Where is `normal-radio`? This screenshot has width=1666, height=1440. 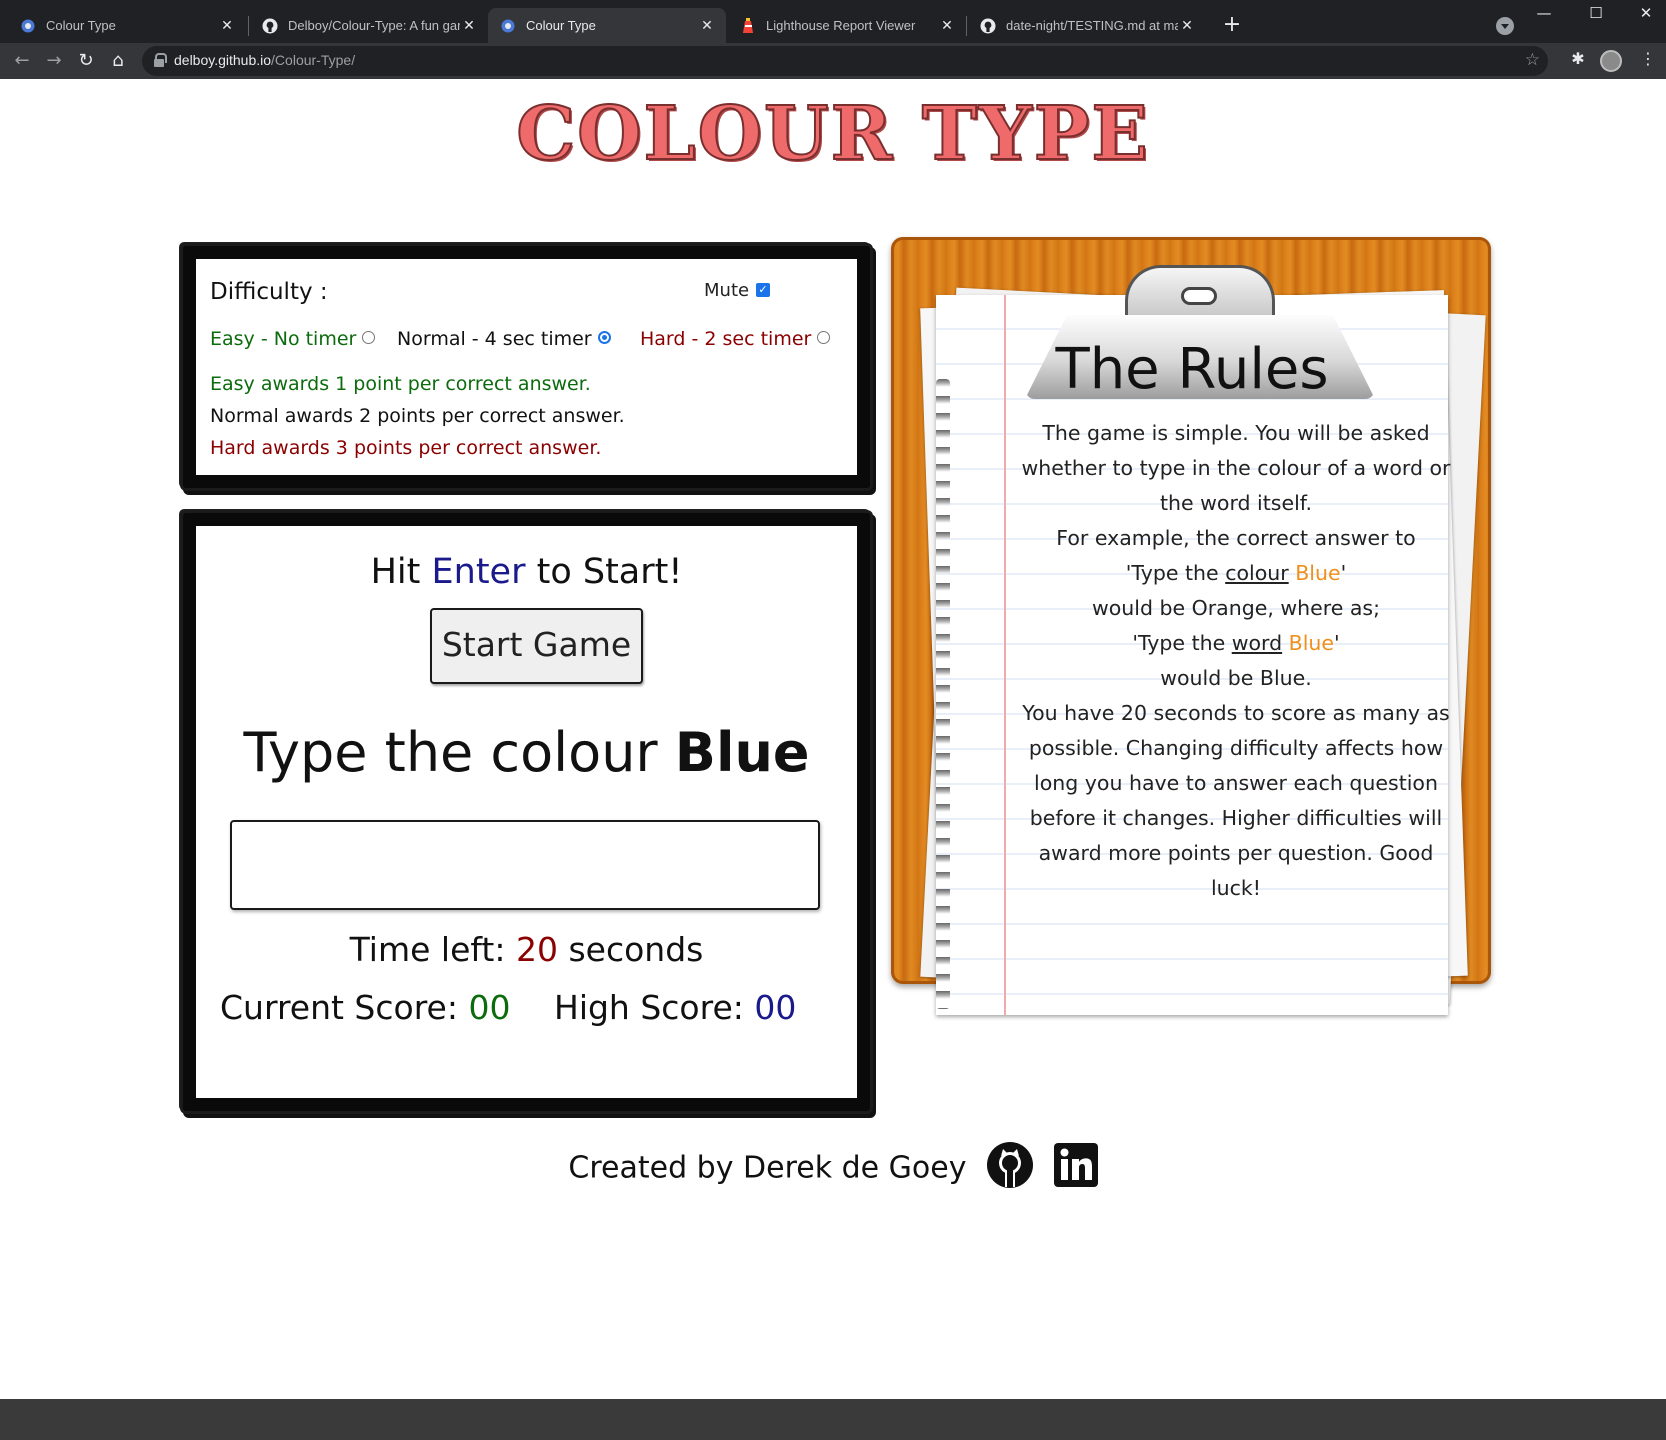 normal-radio is located at coordinates (604, 337).